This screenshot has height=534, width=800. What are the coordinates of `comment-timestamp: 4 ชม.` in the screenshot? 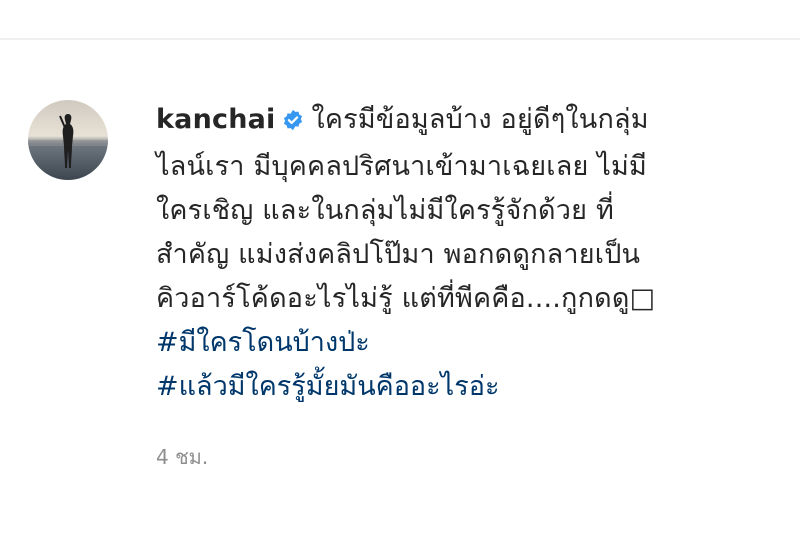 It's located at (182, 457).